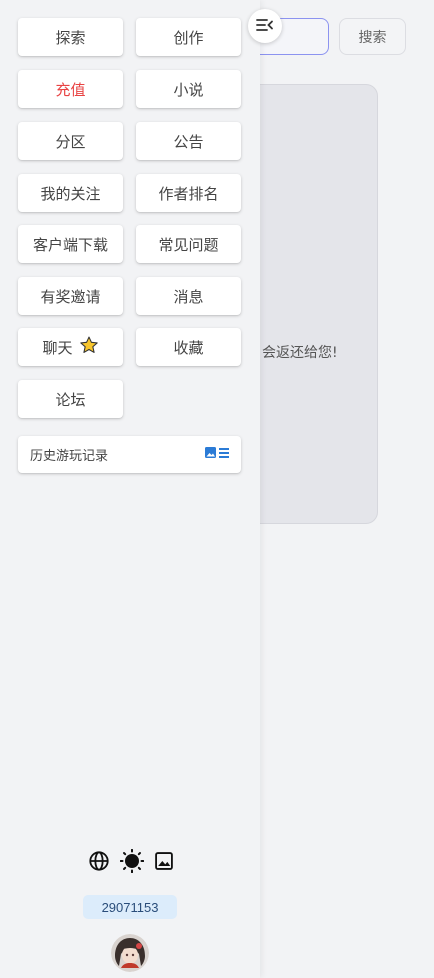 The width and height of the screenshot is (434, 978). I want to click on history-button: 历史游玩记录, so click(129, 454).